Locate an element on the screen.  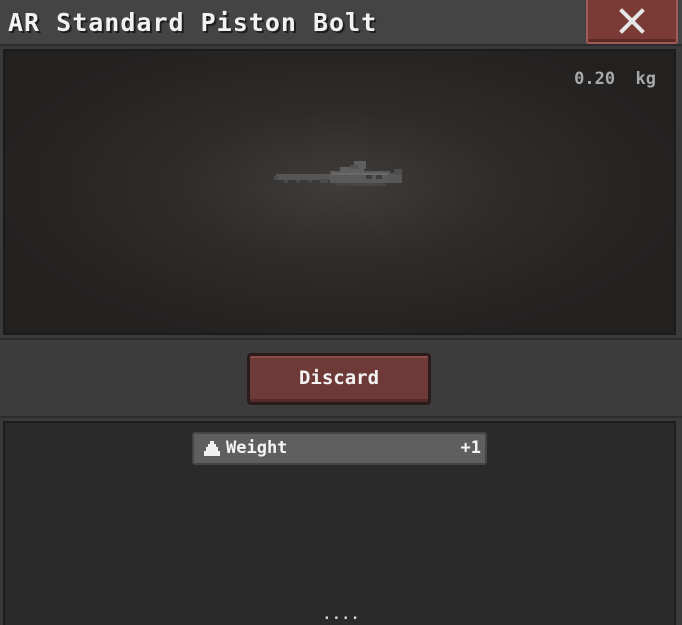
item-weight-label: 0.20 kg is located at coordinates (615, 79).